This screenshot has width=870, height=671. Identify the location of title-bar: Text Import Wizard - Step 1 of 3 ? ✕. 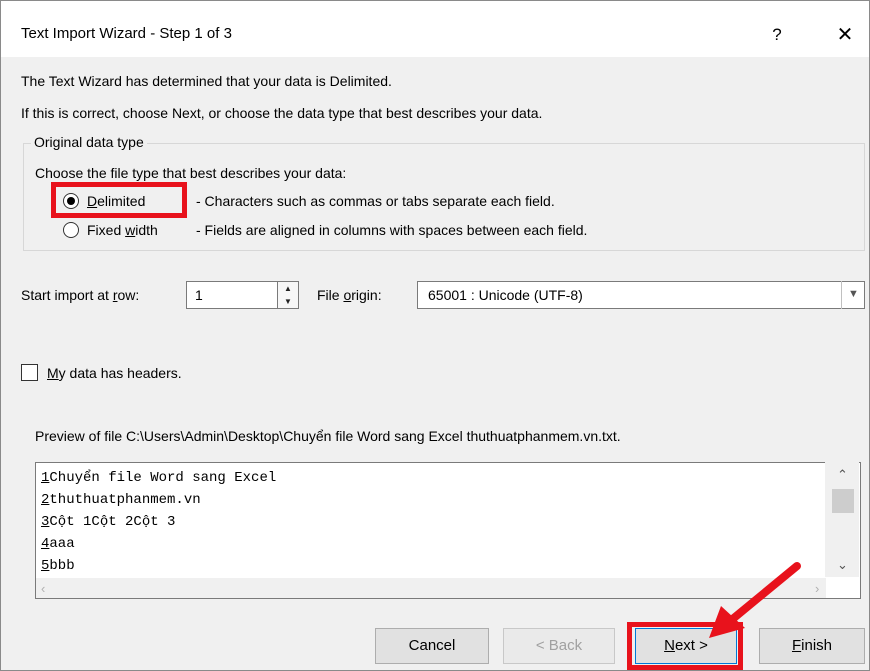
(435, 29).